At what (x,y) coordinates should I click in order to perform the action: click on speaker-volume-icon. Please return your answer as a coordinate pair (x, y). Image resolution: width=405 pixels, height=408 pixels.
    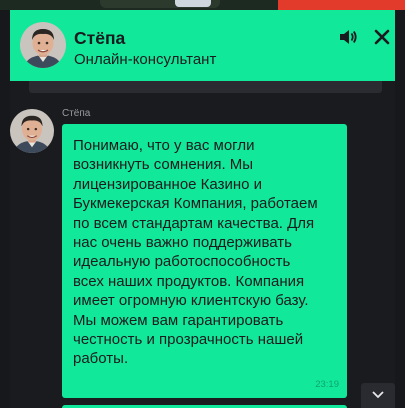
    Looking at the image, I should click on (348, 39).